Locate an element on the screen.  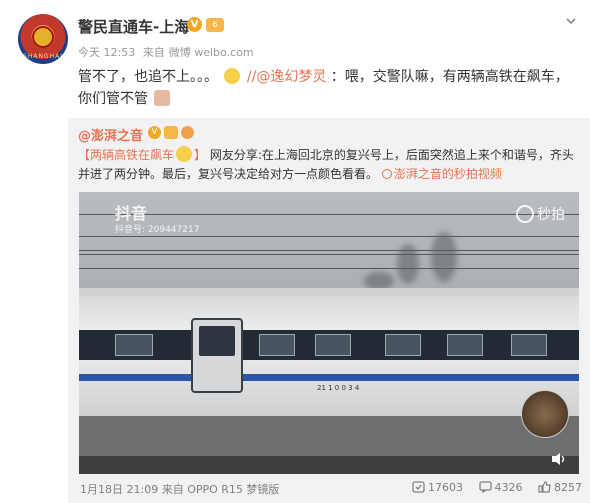
miaopai-watermark: 秒拍 is located at coordinates (540, 214).